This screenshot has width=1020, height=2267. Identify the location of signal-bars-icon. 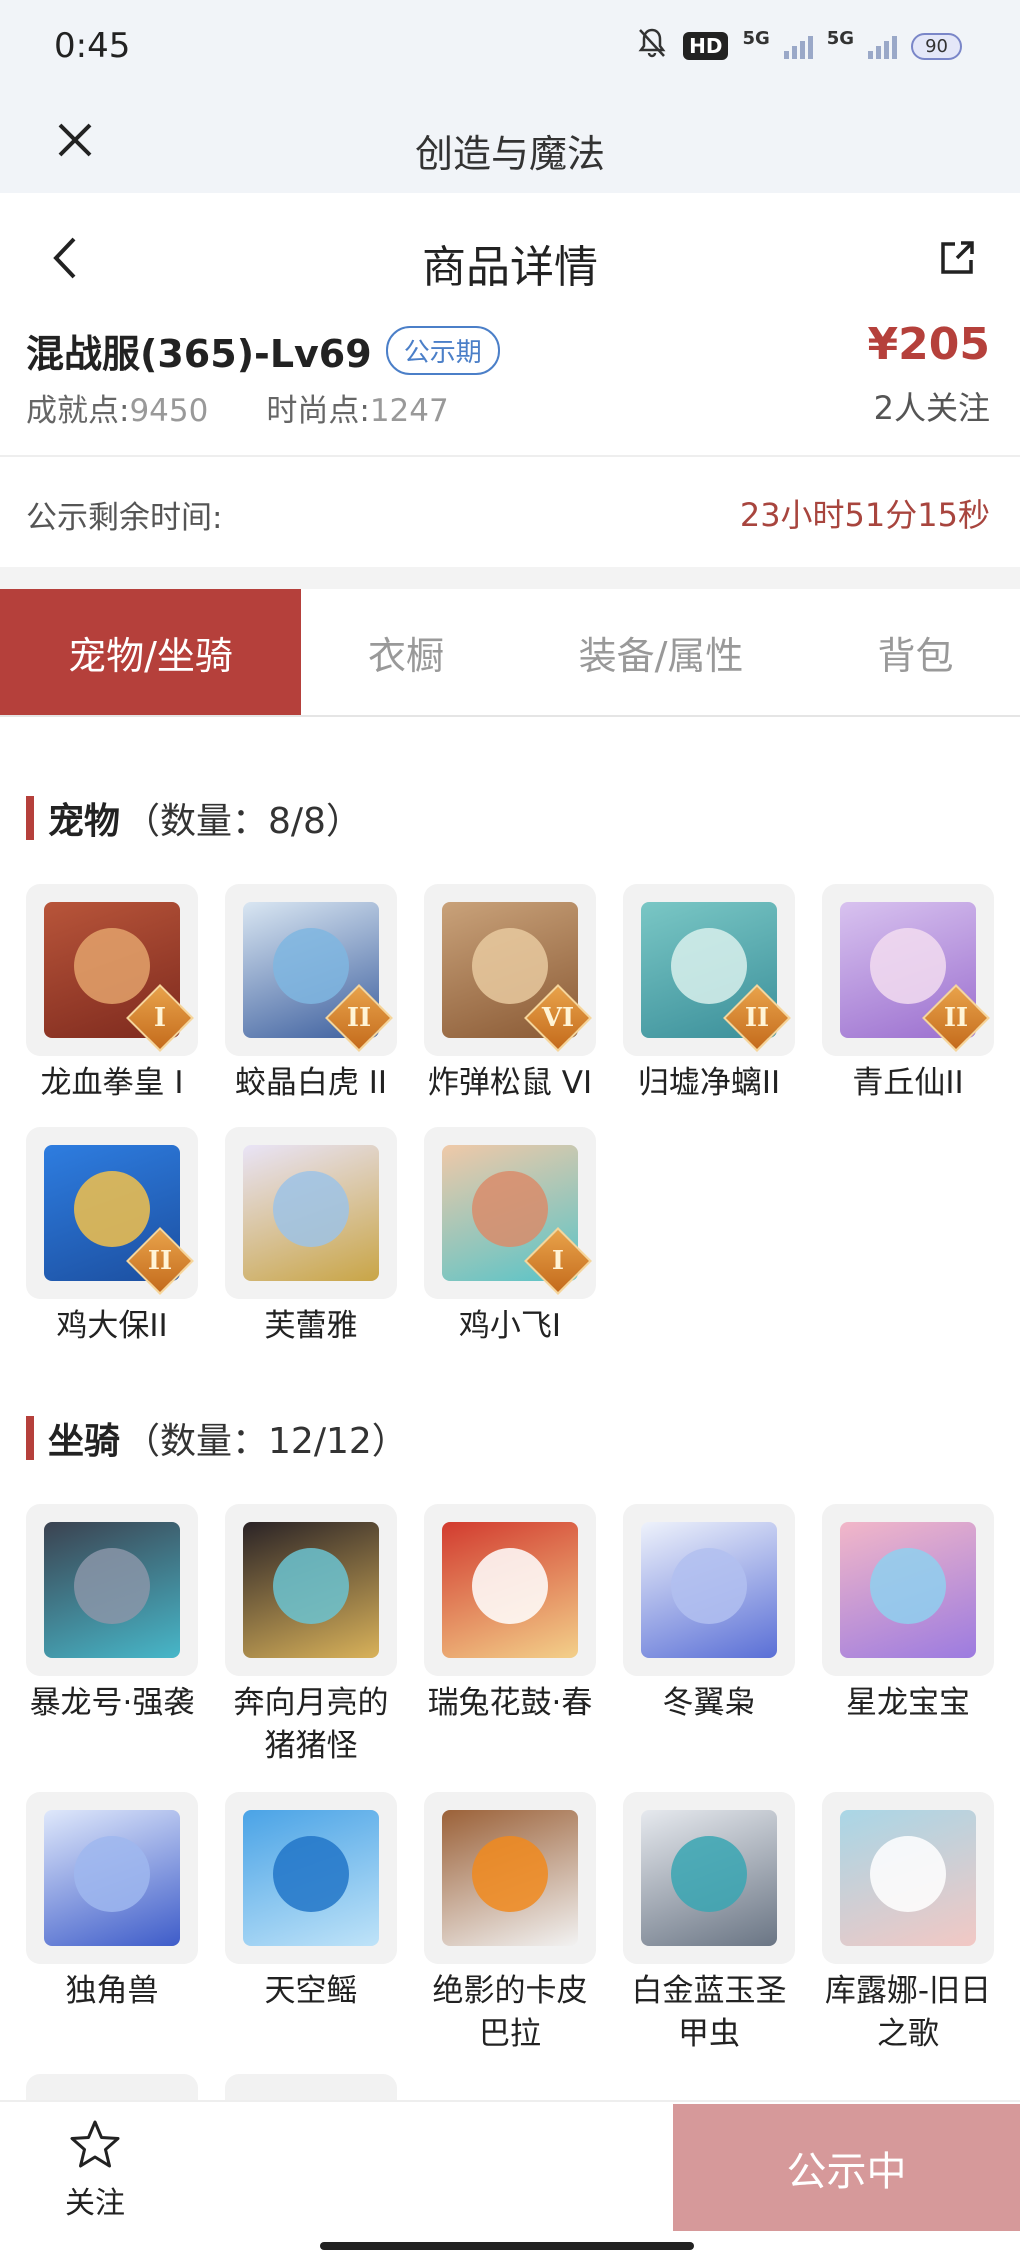
(798, 46).